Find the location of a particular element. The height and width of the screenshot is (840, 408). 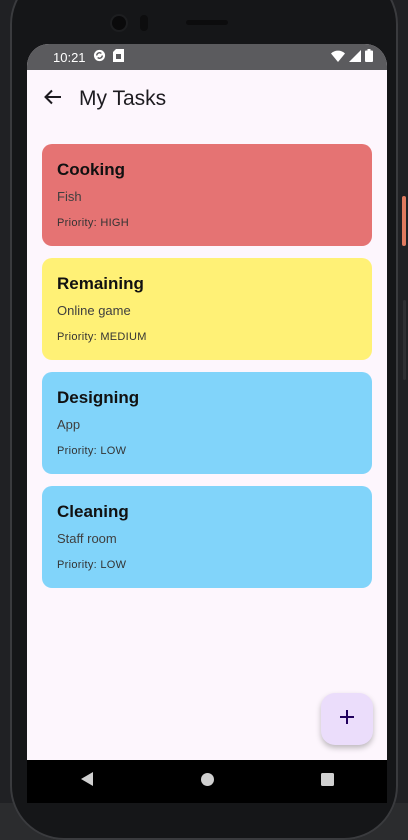

back-button is located at coordinates (53, 99).